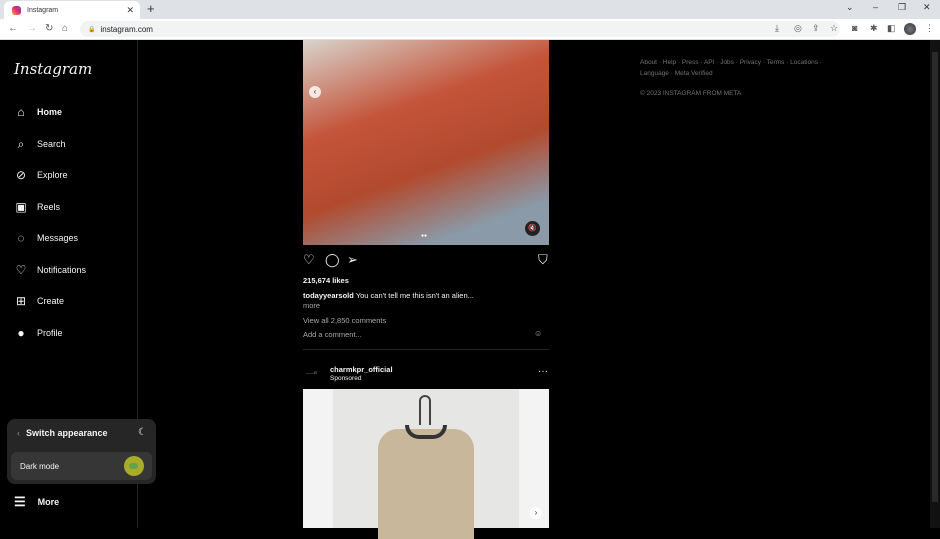  Describe the element at coordinates (21, 112) in the screenshot. I see `home-icon: ⌂` at that location.